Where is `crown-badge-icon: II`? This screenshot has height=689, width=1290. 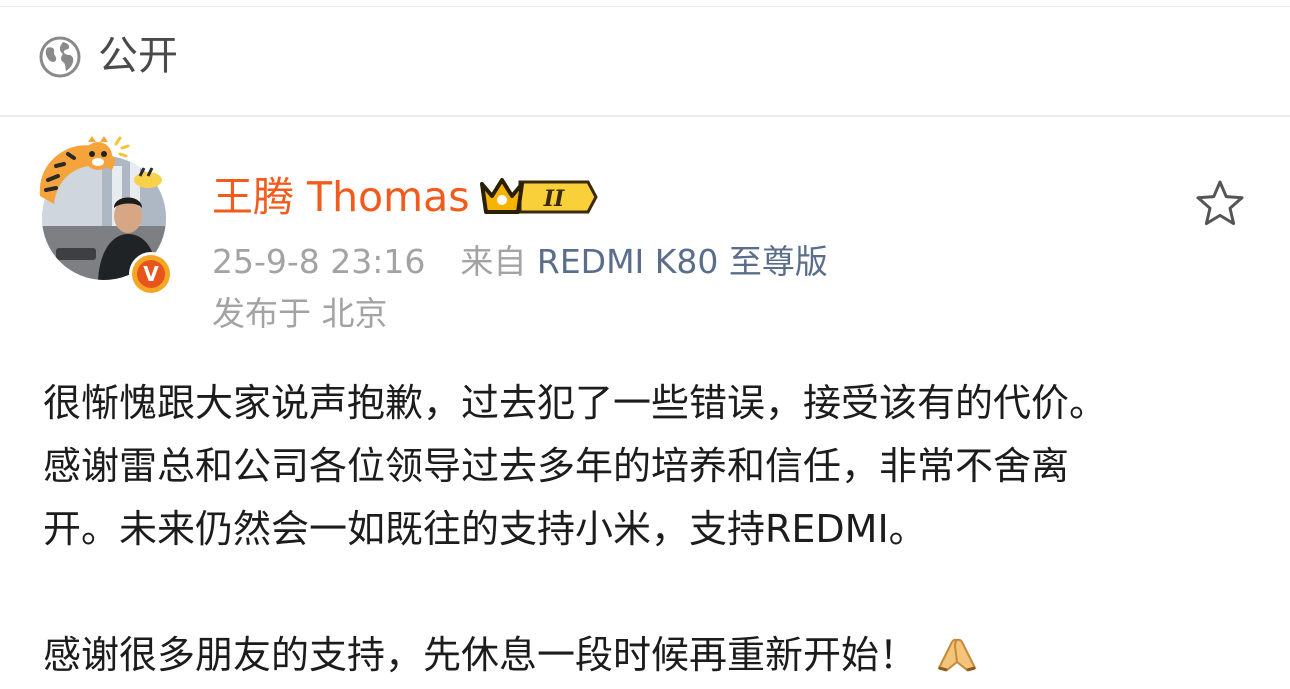
crown-badge-icon: II is located at coordinates (539, 197).